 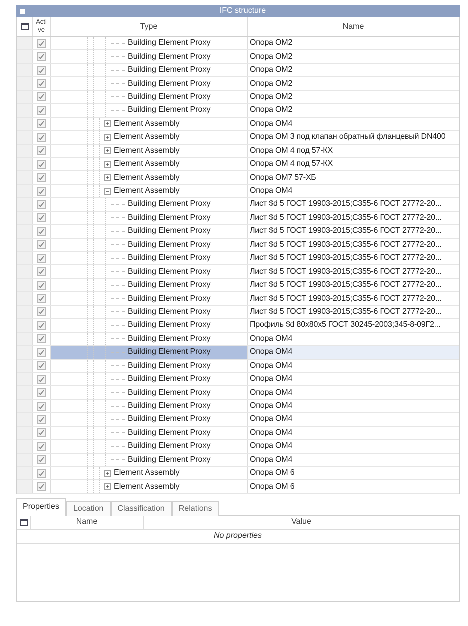 I want to click on collapse-icon, so click(x=107, y=191).